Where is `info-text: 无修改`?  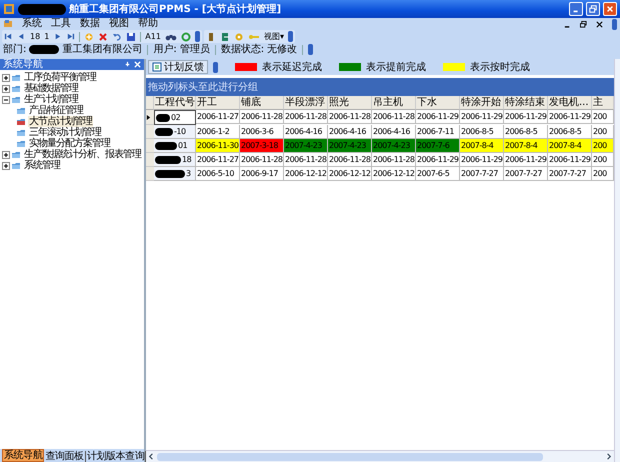 info-text: 无修改 is located at coordinates (282, 50).